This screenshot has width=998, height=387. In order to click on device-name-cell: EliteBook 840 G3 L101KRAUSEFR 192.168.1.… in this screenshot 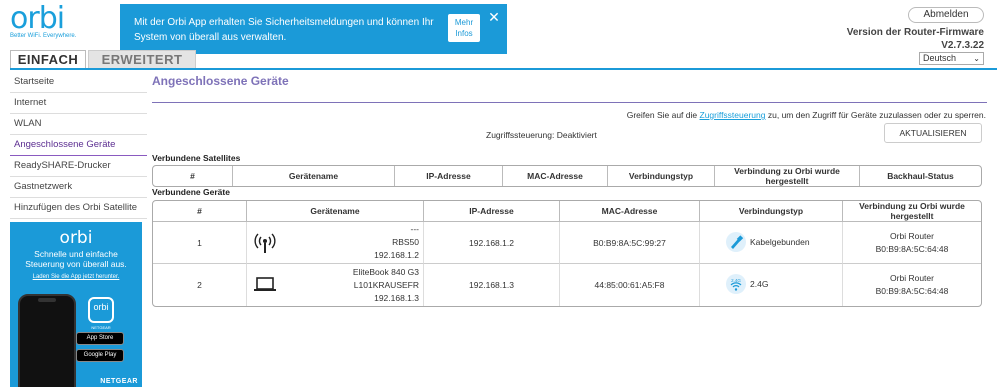, I will do `click(335, 285)`.